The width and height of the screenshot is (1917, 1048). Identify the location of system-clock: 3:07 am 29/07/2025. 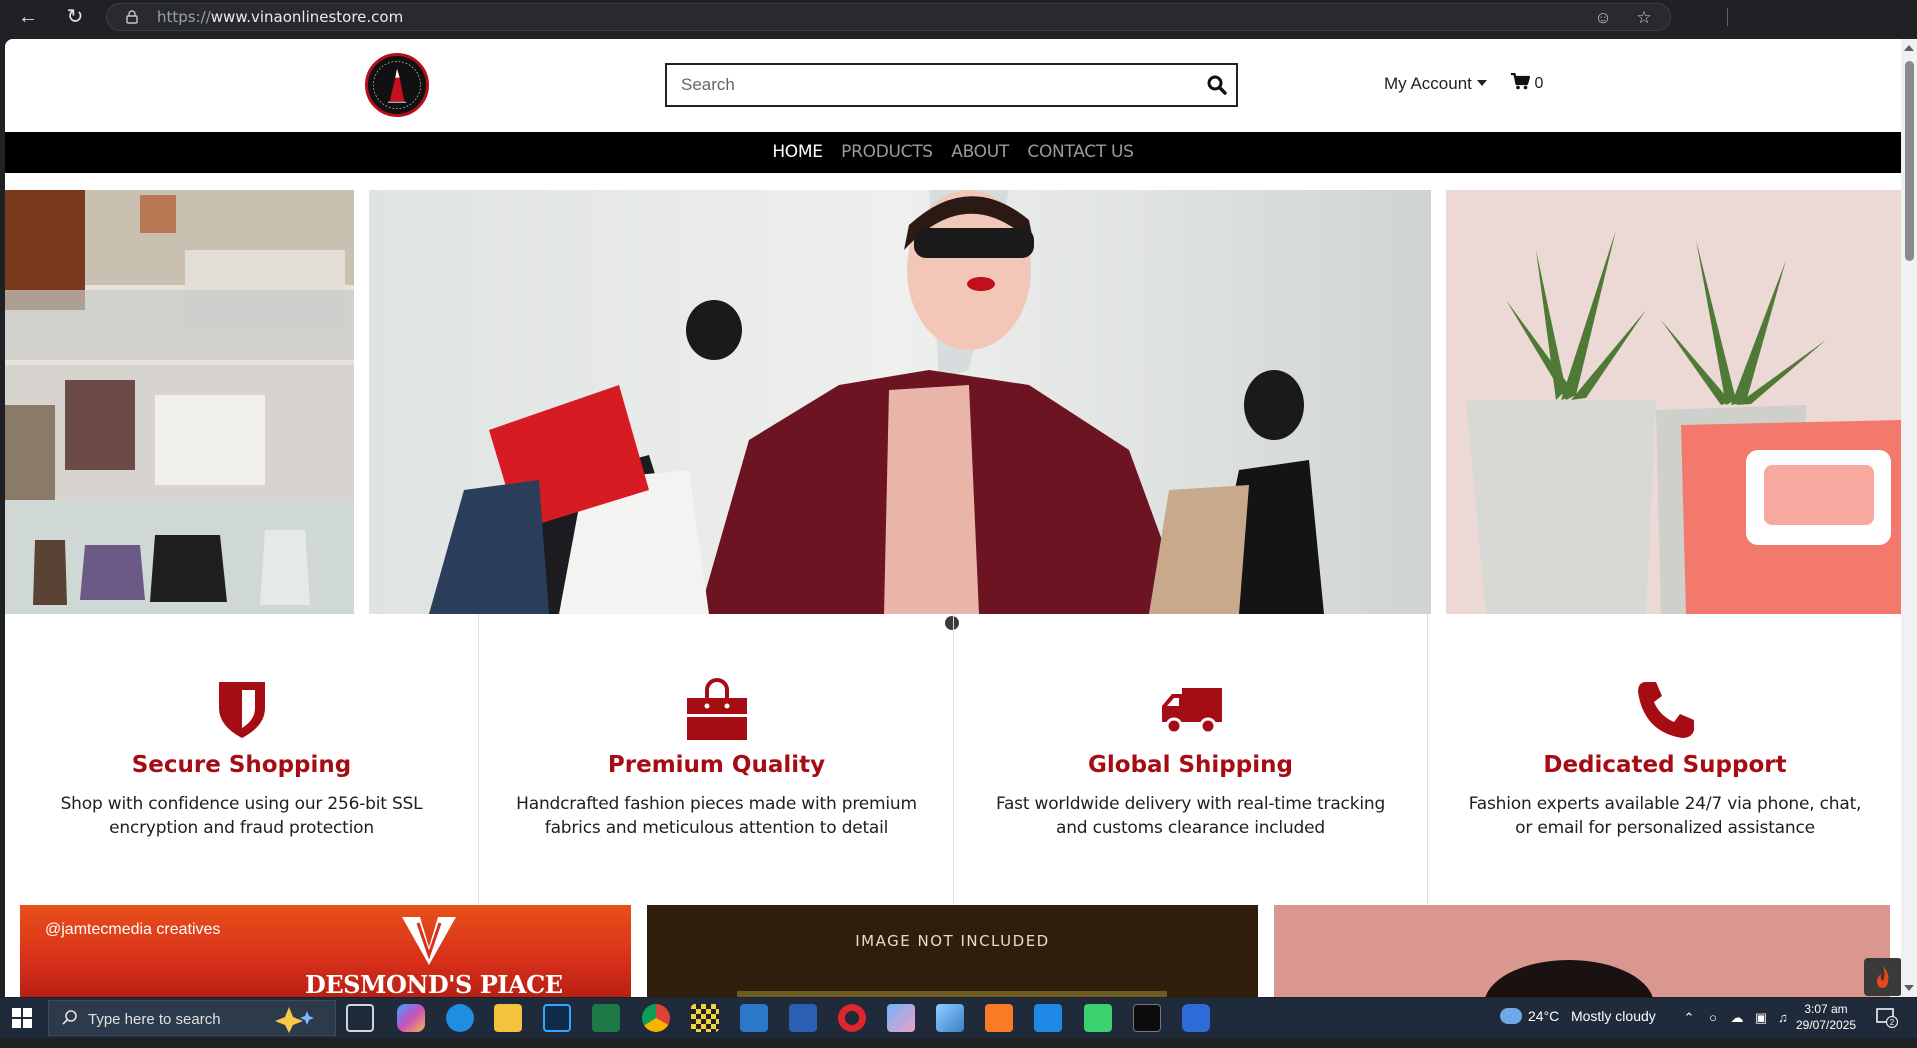
(1826, 1017).